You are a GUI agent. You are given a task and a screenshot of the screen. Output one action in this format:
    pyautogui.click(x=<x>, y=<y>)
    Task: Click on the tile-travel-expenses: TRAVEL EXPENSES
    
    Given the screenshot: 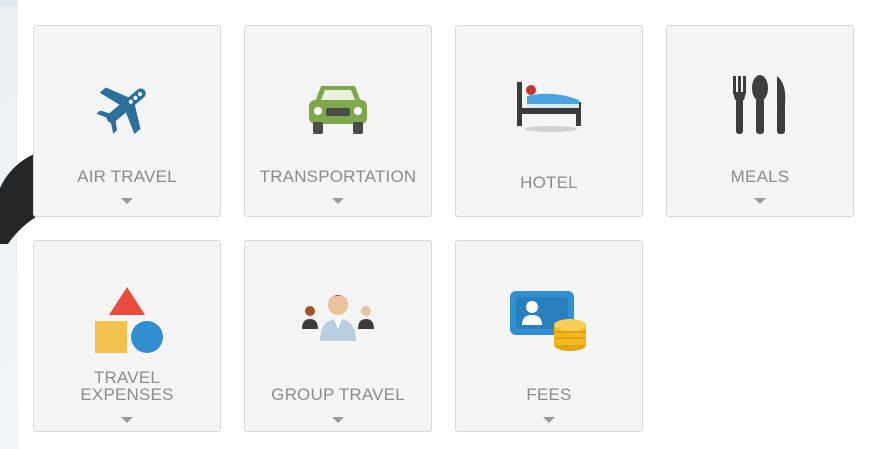 What is the action you would take?
    pyautogui.click(x=127, y=336)
    